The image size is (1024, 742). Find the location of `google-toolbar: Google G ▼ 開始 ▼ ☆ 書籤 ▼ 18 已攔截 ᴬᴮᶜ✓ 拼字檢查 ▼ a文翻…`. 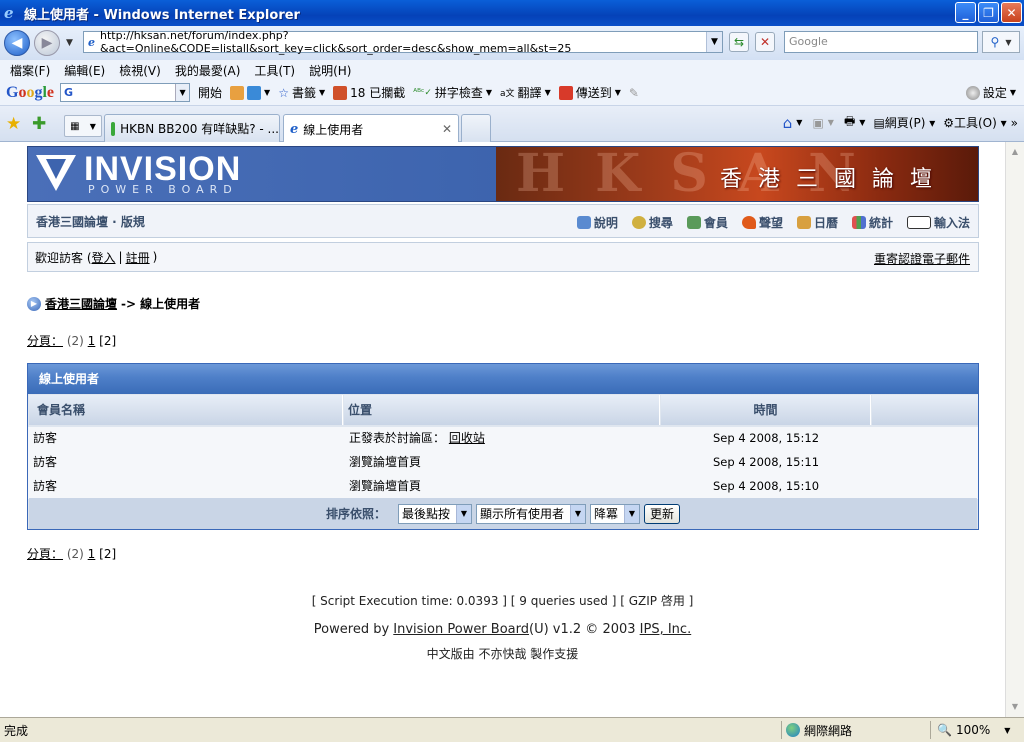

google-toolbar: Google G ▼ 開始 ▼ ☆ 書籤 ▼ 18 已攔截 ᴬᴮᶜ✓ 拼字檢查 ▼ a文翻… is located at coordinates (512, 93).